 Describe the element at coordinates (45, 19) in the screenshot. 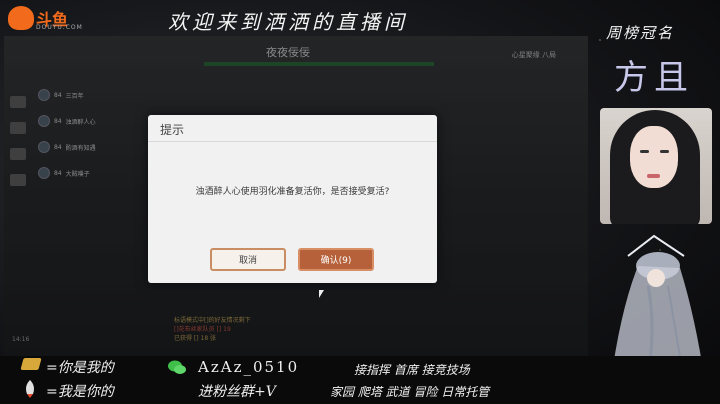

I see `douyu-logo: 斗鱼 DOUYU.COM` at that location.